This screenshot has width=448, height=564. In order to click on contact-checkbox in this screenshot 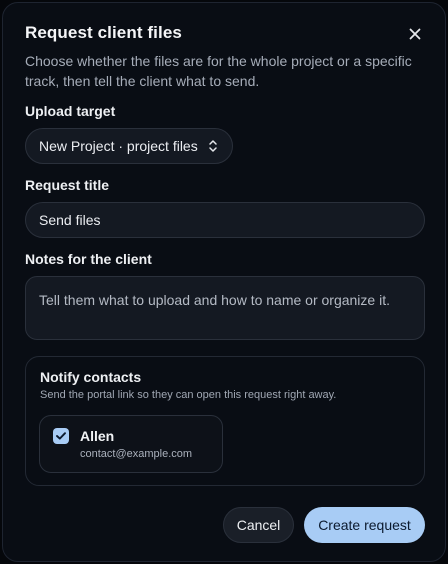, I will do `click(61, 436)`.